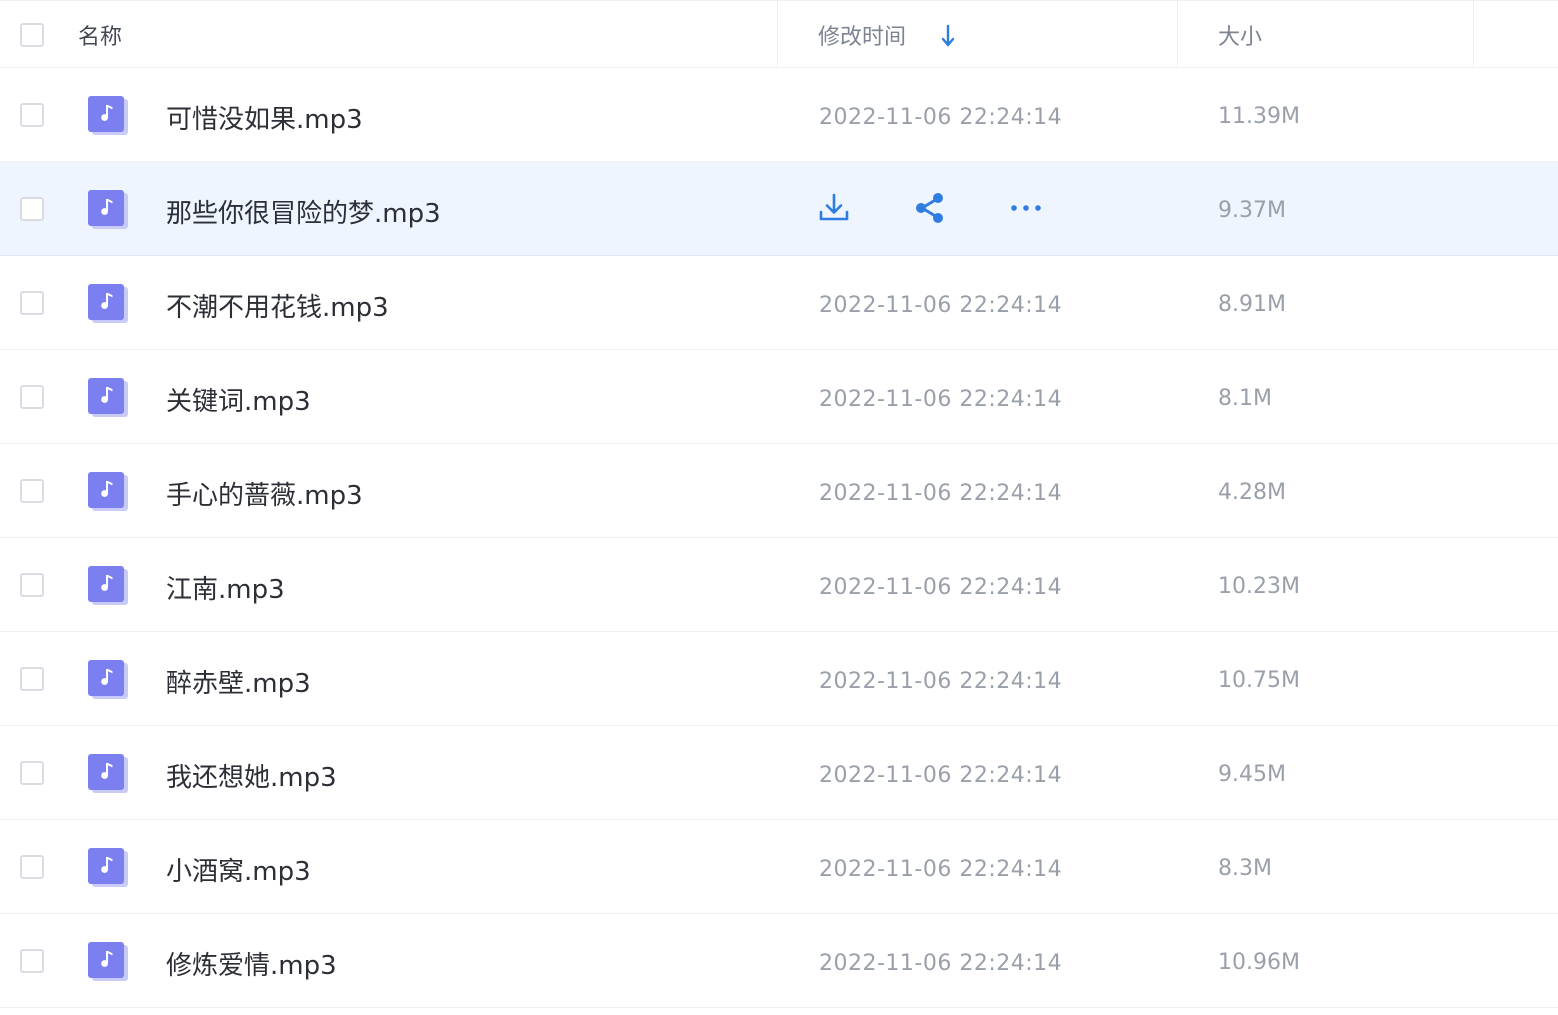 The height and width of the screenshot is (1015, 1558). I want to click on file-row: 我还想她.mp3 2022-11-06 22:24:14 9.45M, so click(779, 773).